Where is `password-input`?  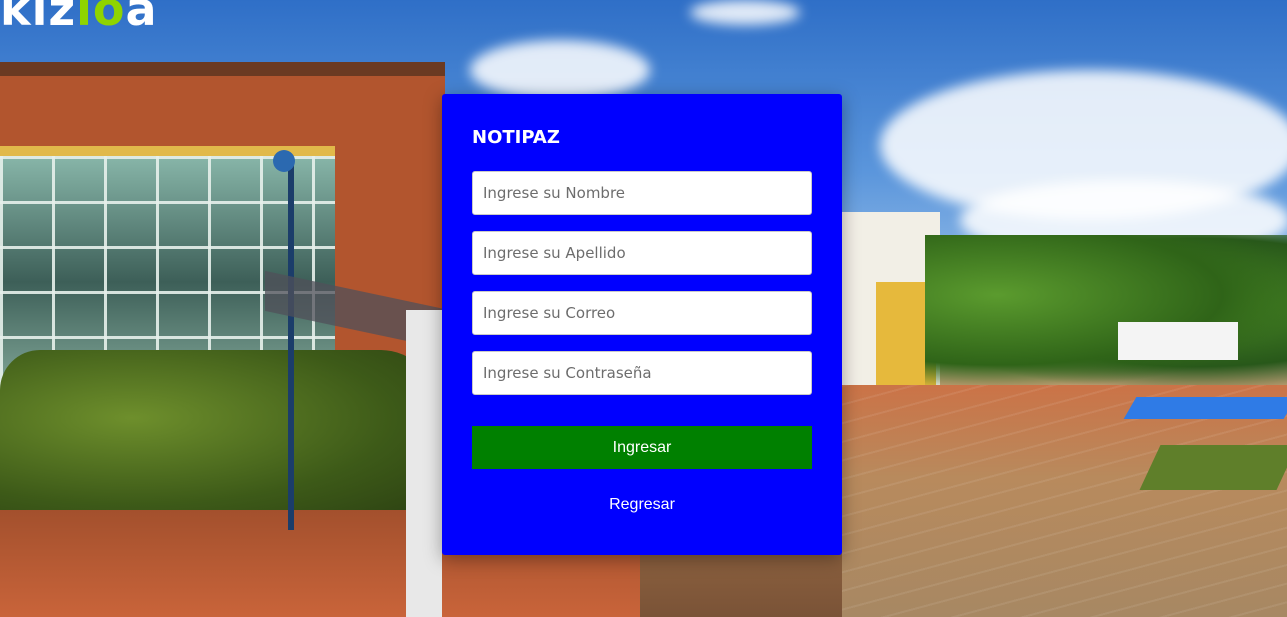 password-input is located at coordinates (642, 373).